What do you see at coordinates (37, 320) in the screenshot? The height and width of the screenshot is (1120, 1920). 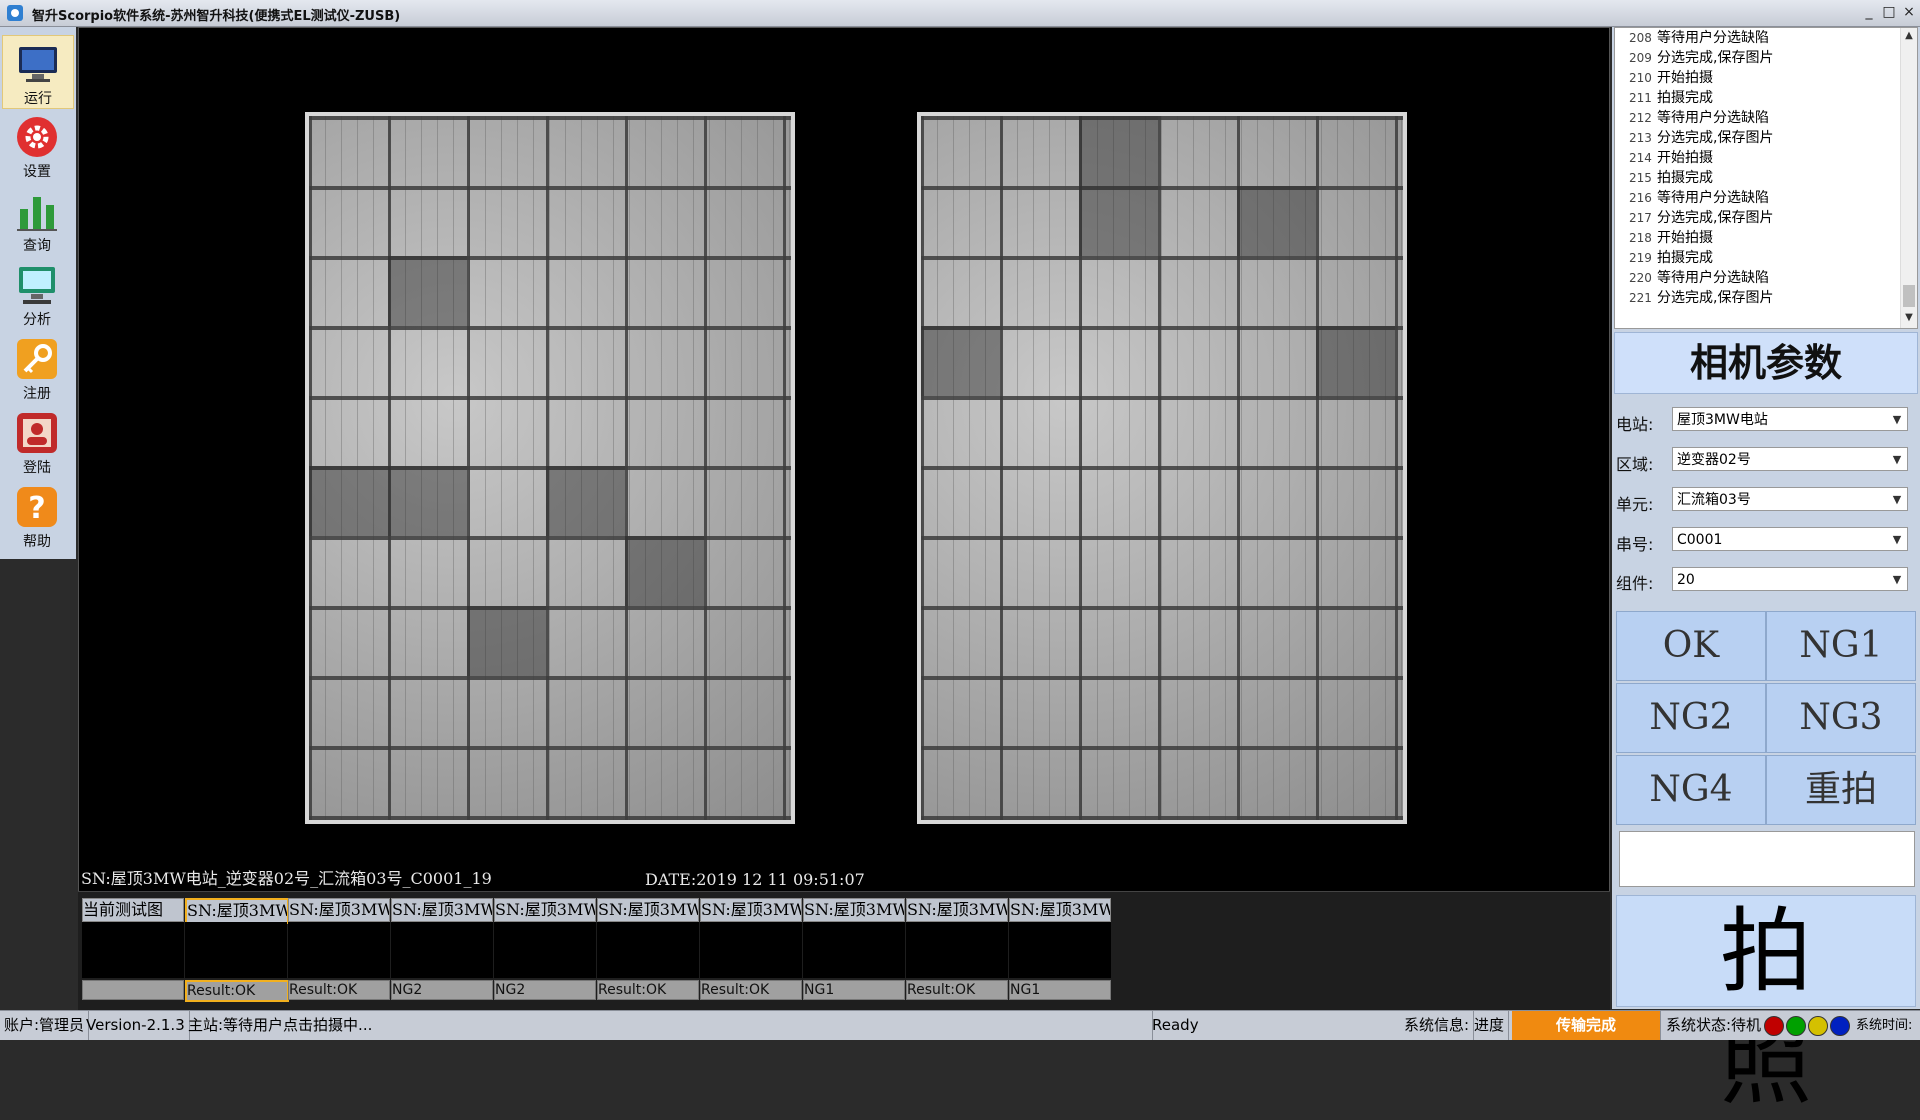 I see `sidebar-item-label: 分析` at bounding box center [37, 320].